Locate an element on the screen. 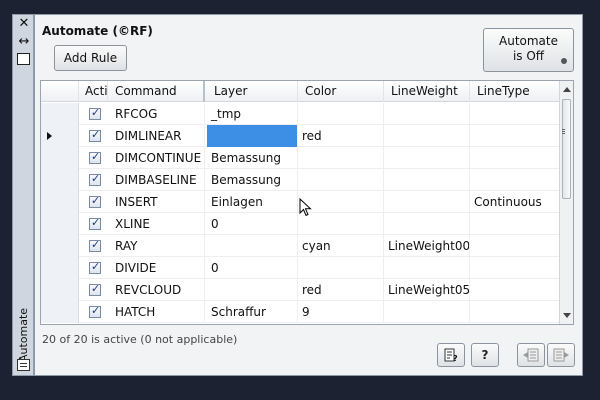  table-row: RAY cyanLineWeight005 is located at coordinates (301, 246).